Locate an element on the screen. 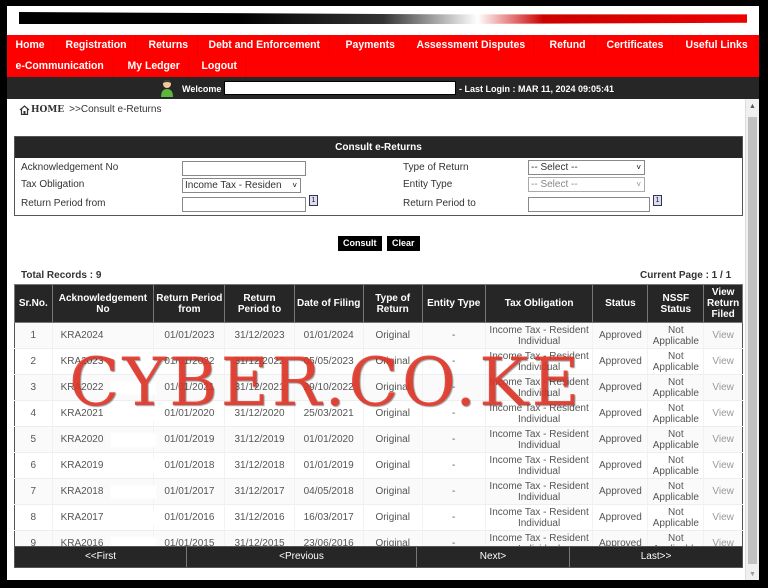  nav-item-my-ledger: My Ledger is located at coordinates (154, 66).